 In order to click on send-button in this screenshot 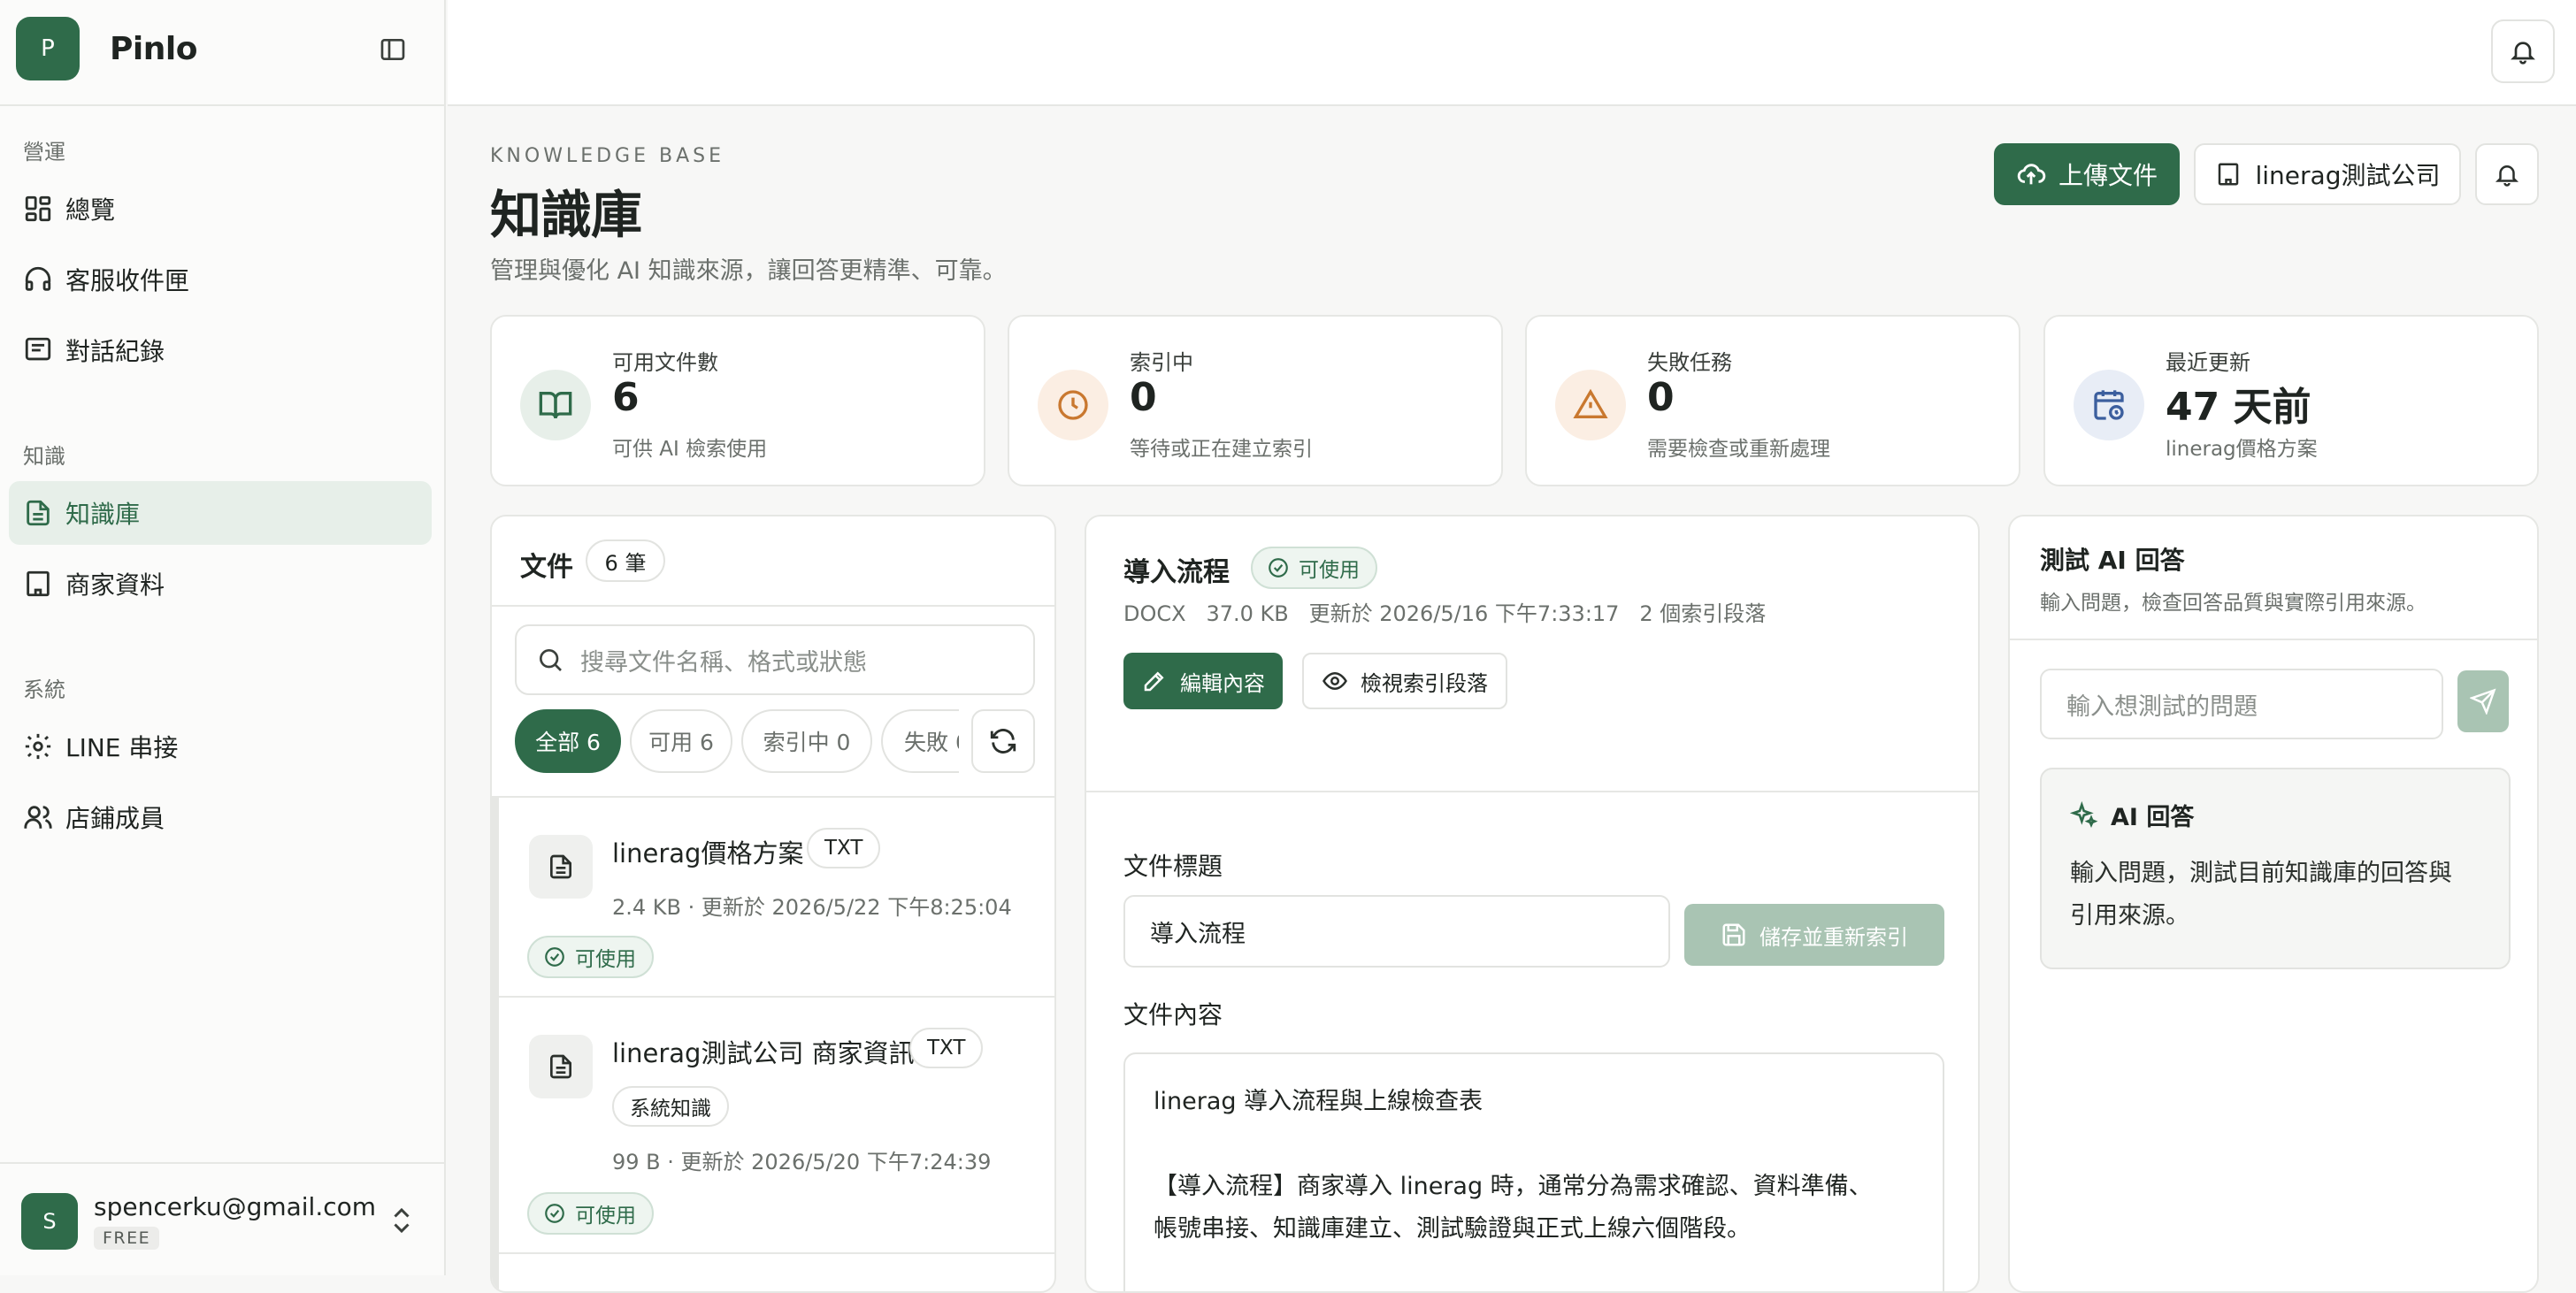, I will do `click(2483, 701)`.